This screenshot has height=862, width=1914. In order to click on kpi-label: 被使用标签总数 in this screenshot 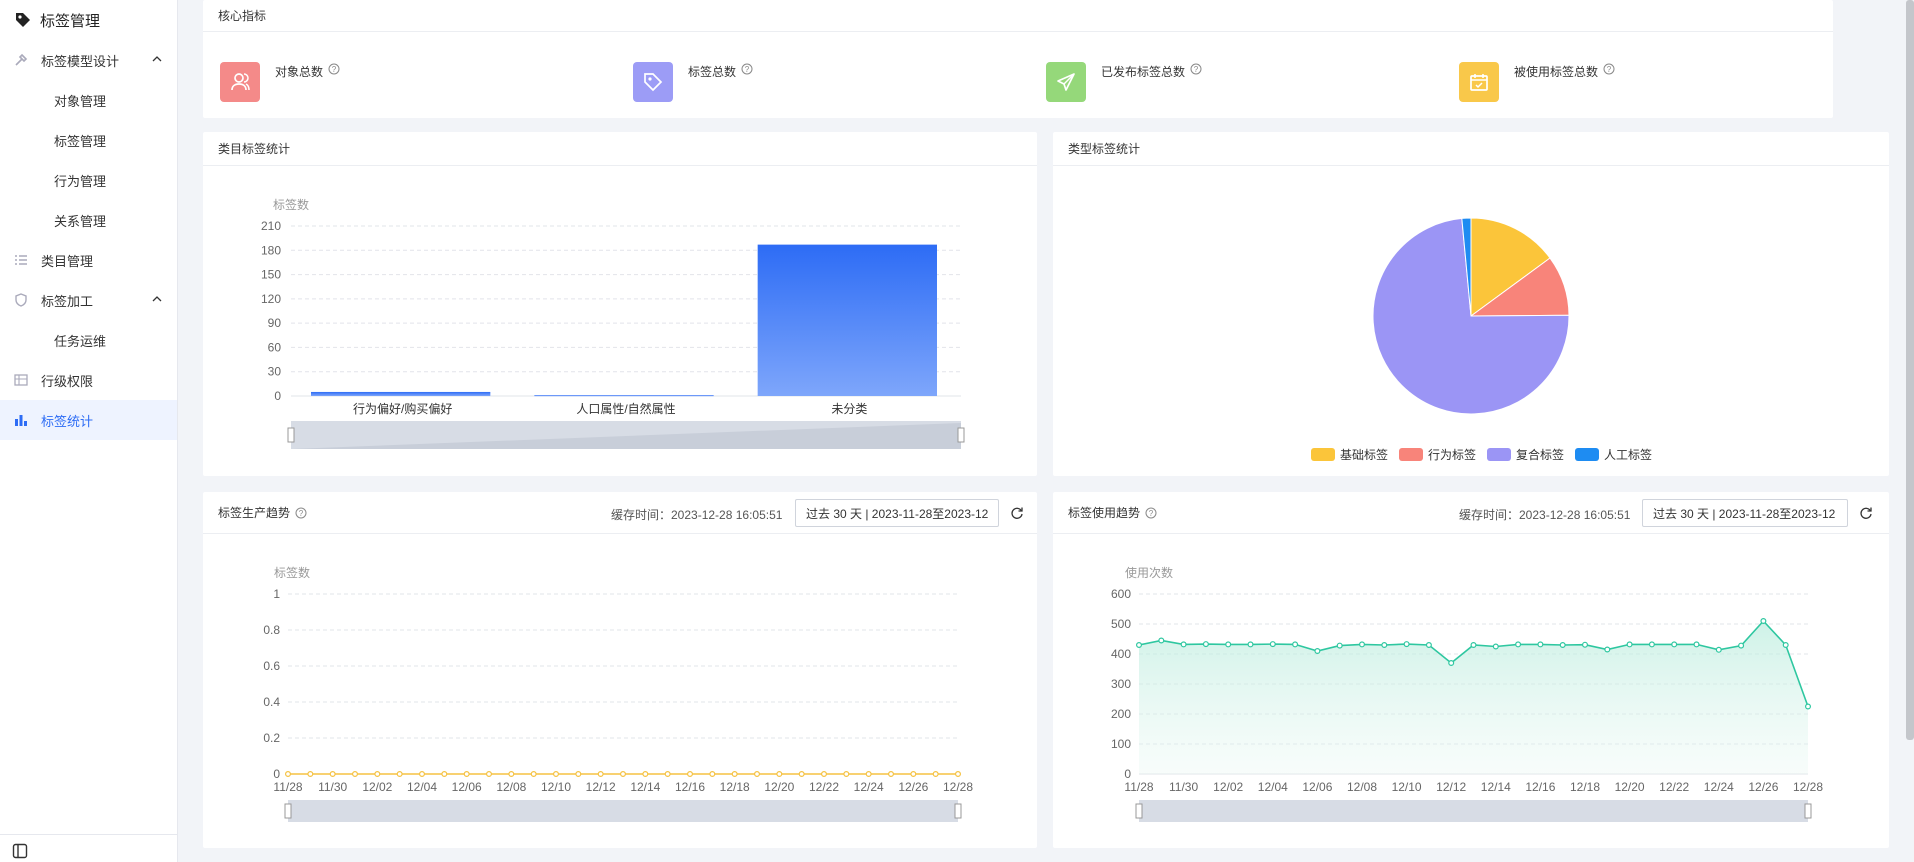, I will do `click(1556, 72)`.